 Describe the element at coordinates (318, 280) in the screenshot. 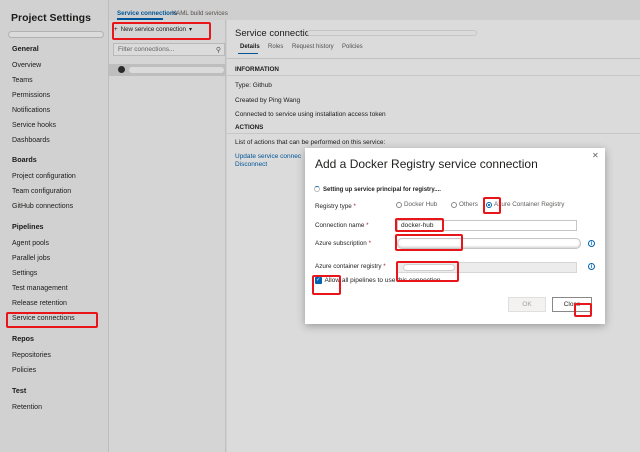

I see `checkmark-icon: ✓` at that location.